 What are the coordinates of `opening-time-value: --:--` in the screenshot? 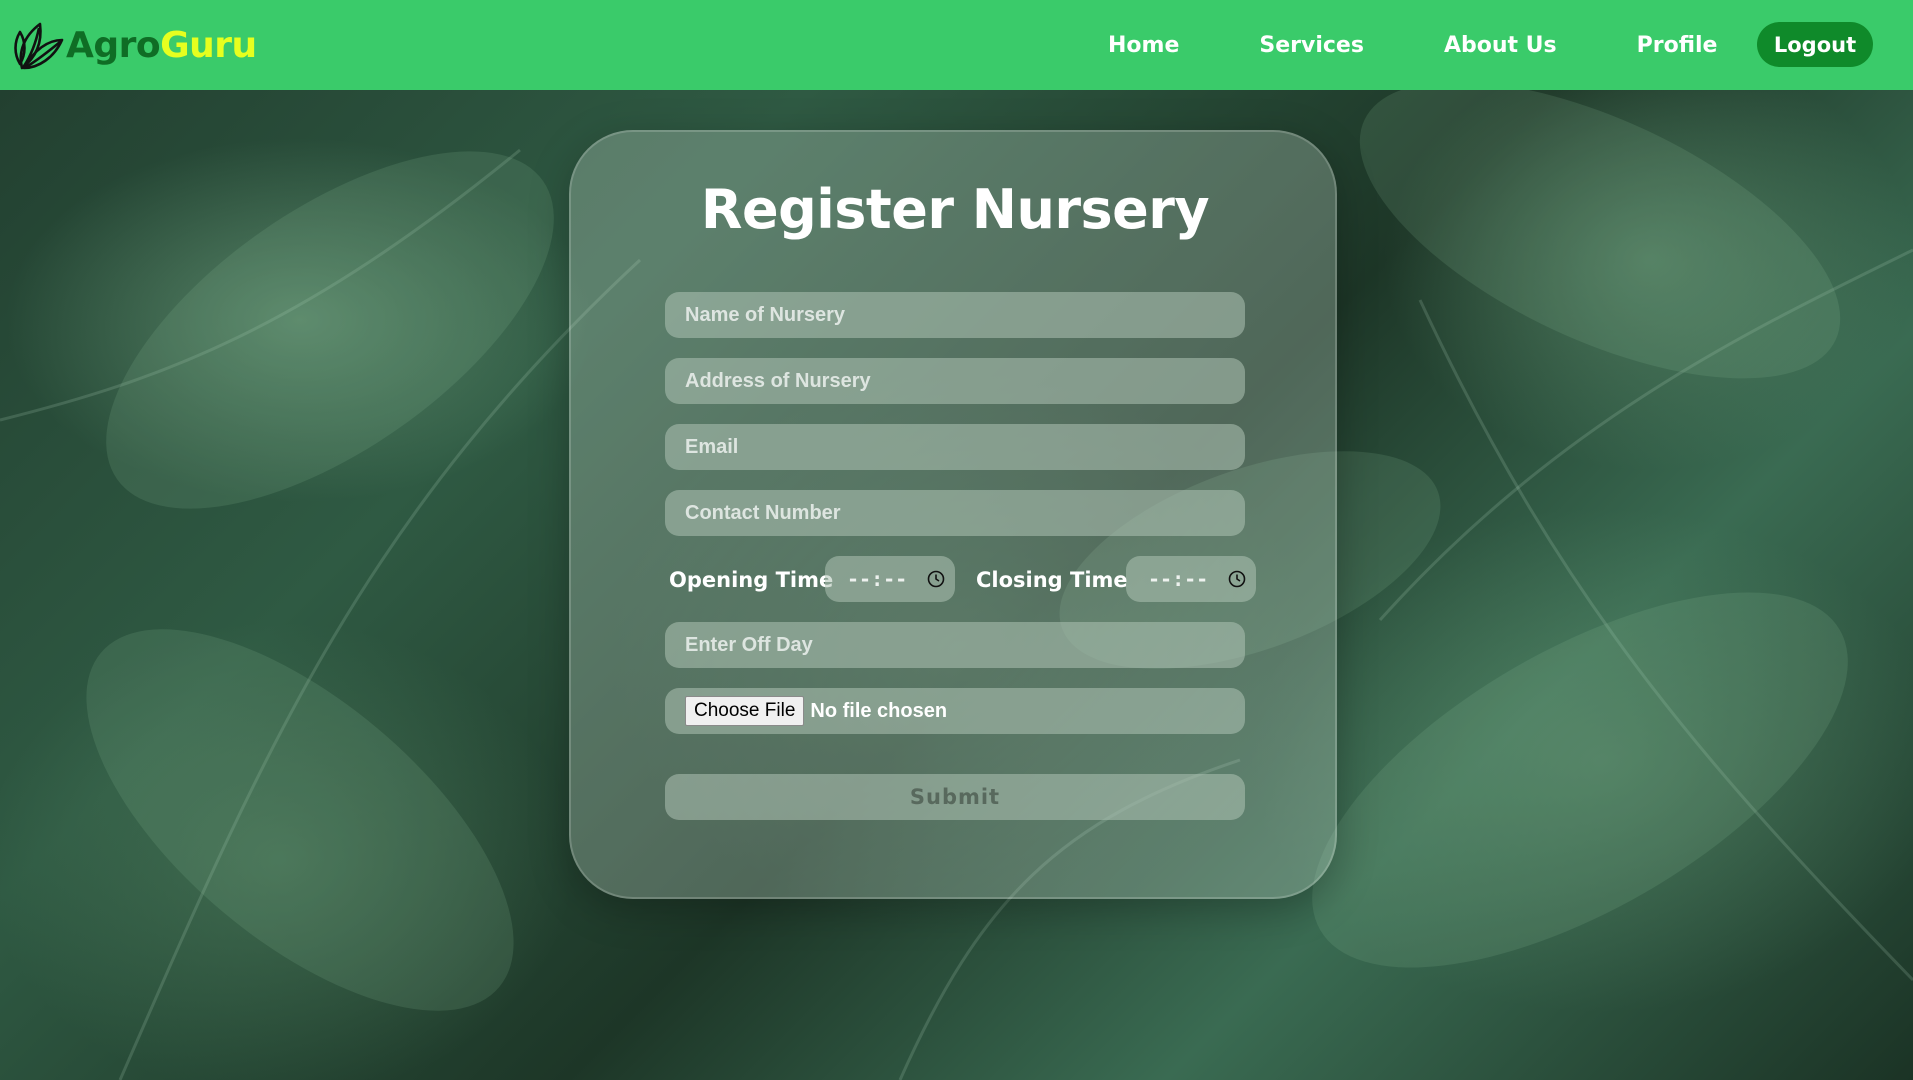 It's located at (877, 579).